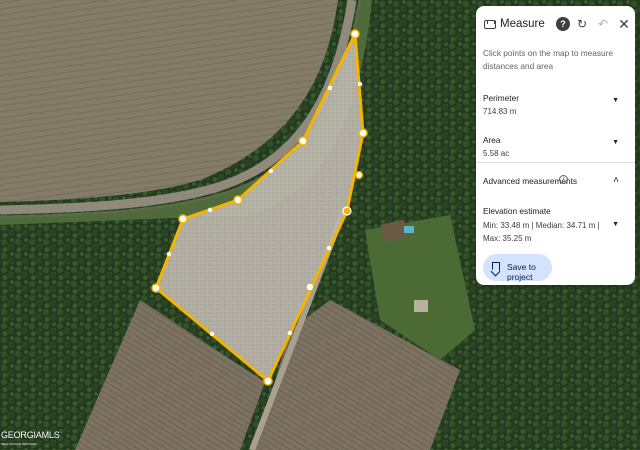 The image size is (640, 450). What do you see at coordinates (421, 306) in the screenshot?
I see `shed` at bounding box center [421, 306].